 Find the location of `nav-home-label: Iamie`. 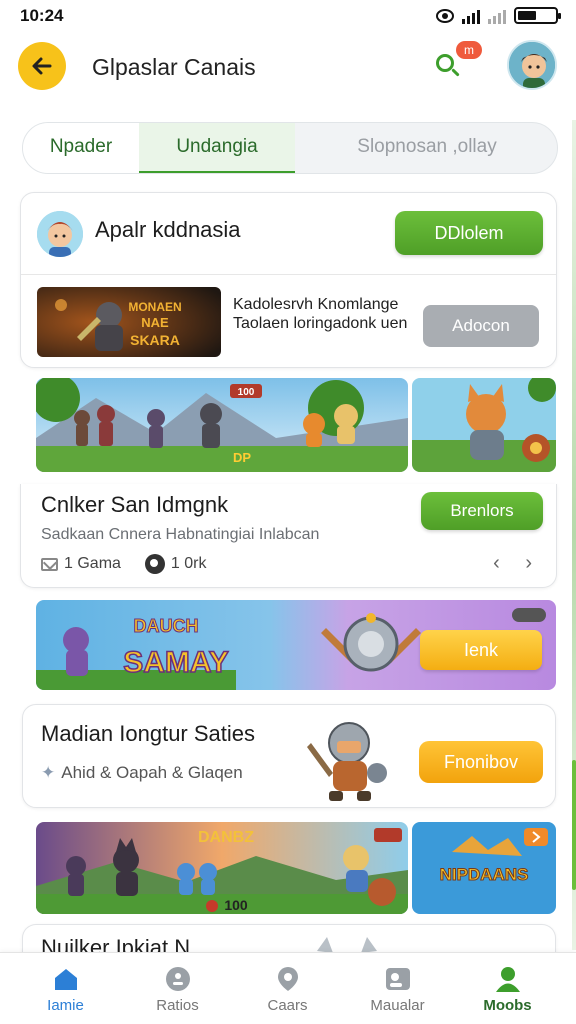

nav-home-label: Iamie is located at coordinates (65, 1005).